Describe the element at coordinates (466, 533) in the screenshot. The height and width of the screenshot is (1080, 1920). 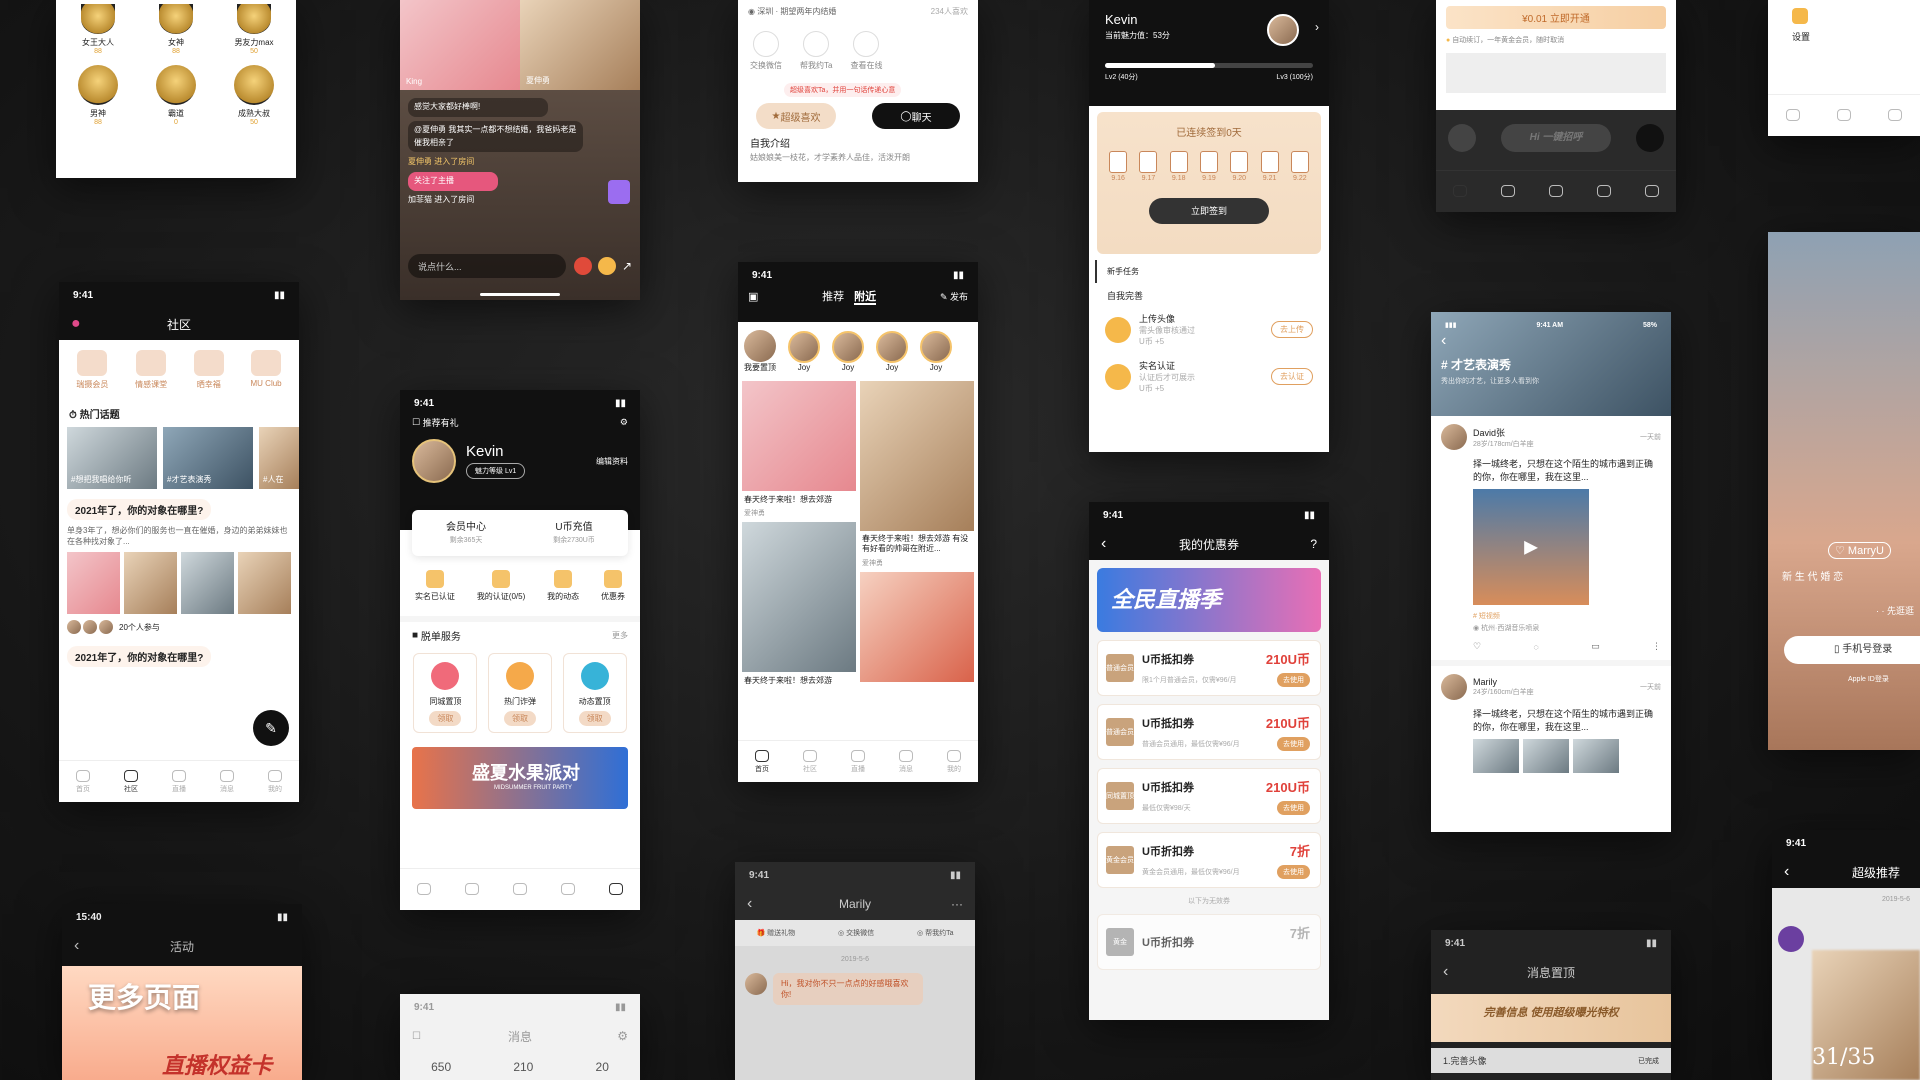
I see `vip-center: 会员中心 剩余365天` at that location.